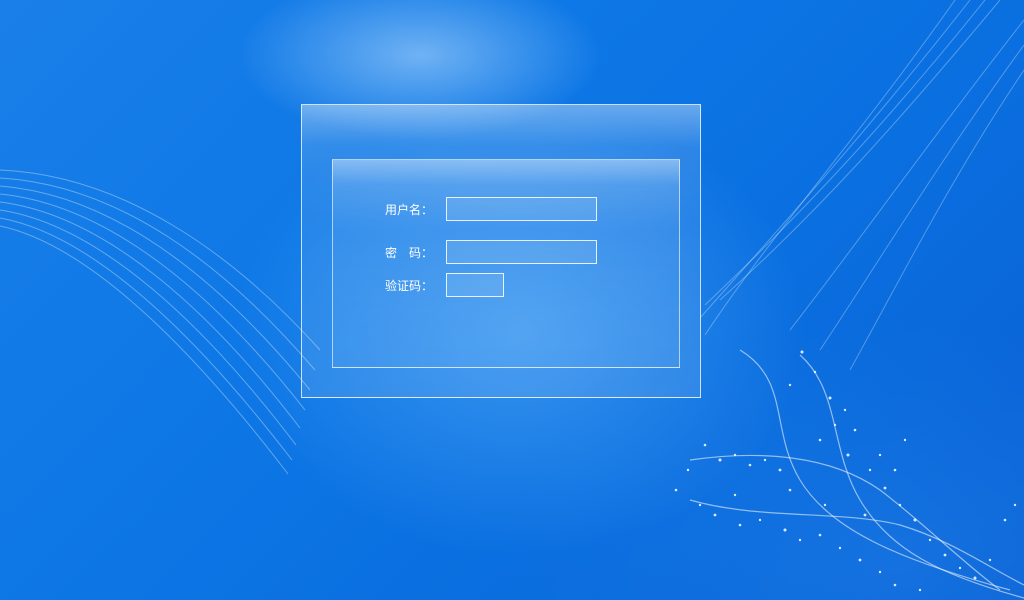 The height and width of the screenshot is (600, 1024). Describe the element at coordinates (507, 286) in the screenshot. I see `captcha-row: 验证码：` at that location.